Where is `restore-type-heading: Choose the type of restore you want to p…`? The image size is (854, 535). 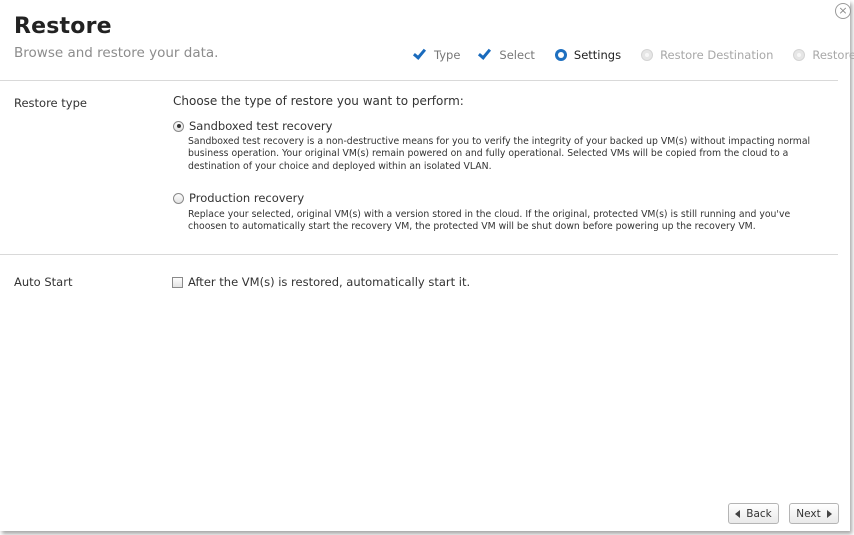 restore-type-heading: Choose the type of restore you want to p… is located at coordinates (318, 101).